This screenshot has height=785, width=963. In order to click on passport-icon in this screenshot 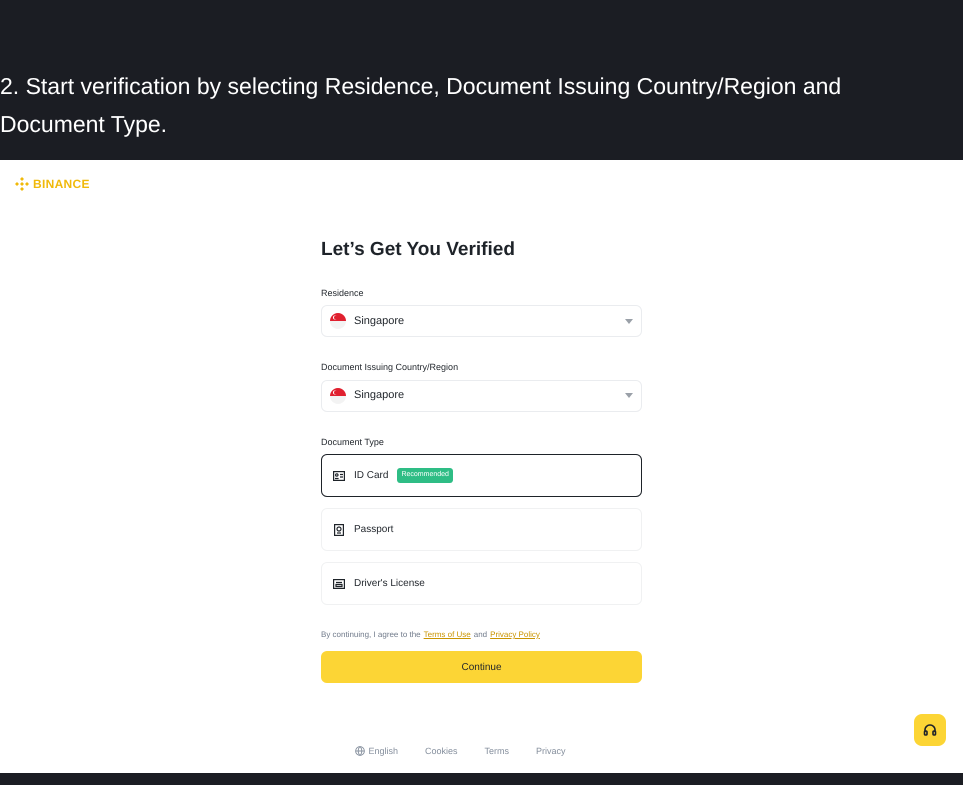, I will do `click(339, 530)`.